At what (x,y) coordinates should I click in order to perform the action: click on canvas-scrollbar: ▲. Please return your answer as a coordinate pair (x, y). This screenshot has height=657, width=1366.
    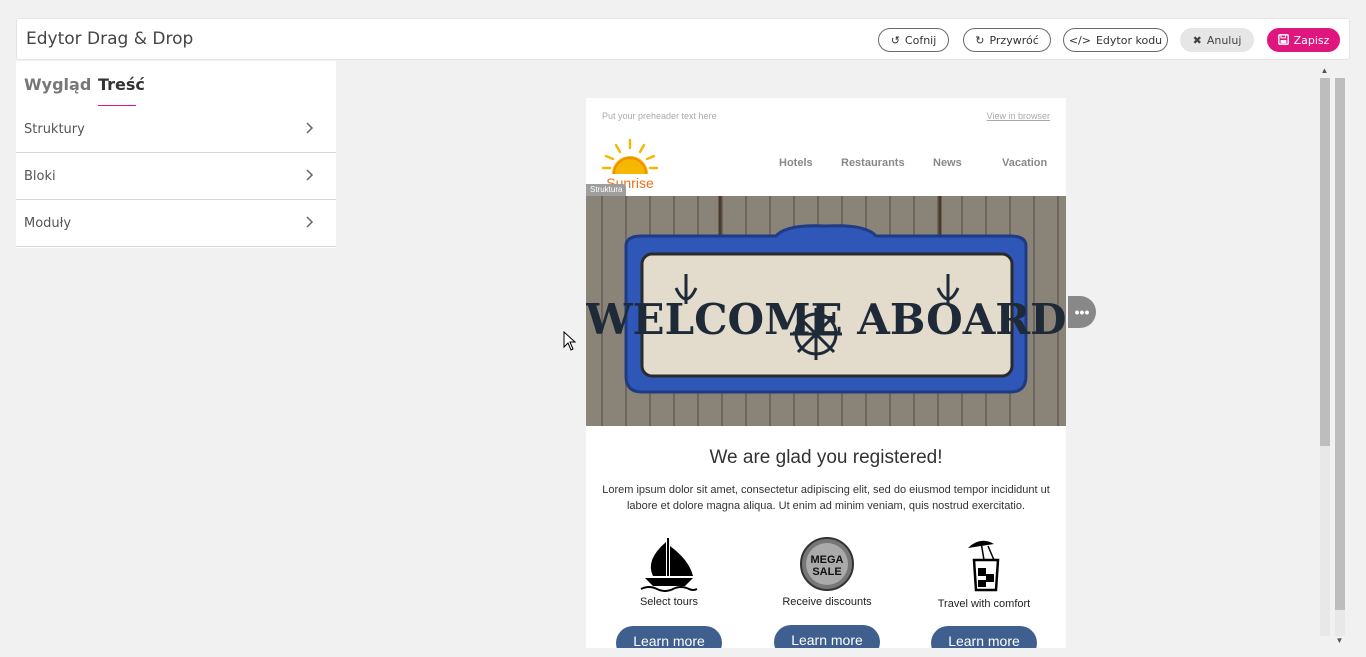
    Looking at the image, I should click on (1324, 357).